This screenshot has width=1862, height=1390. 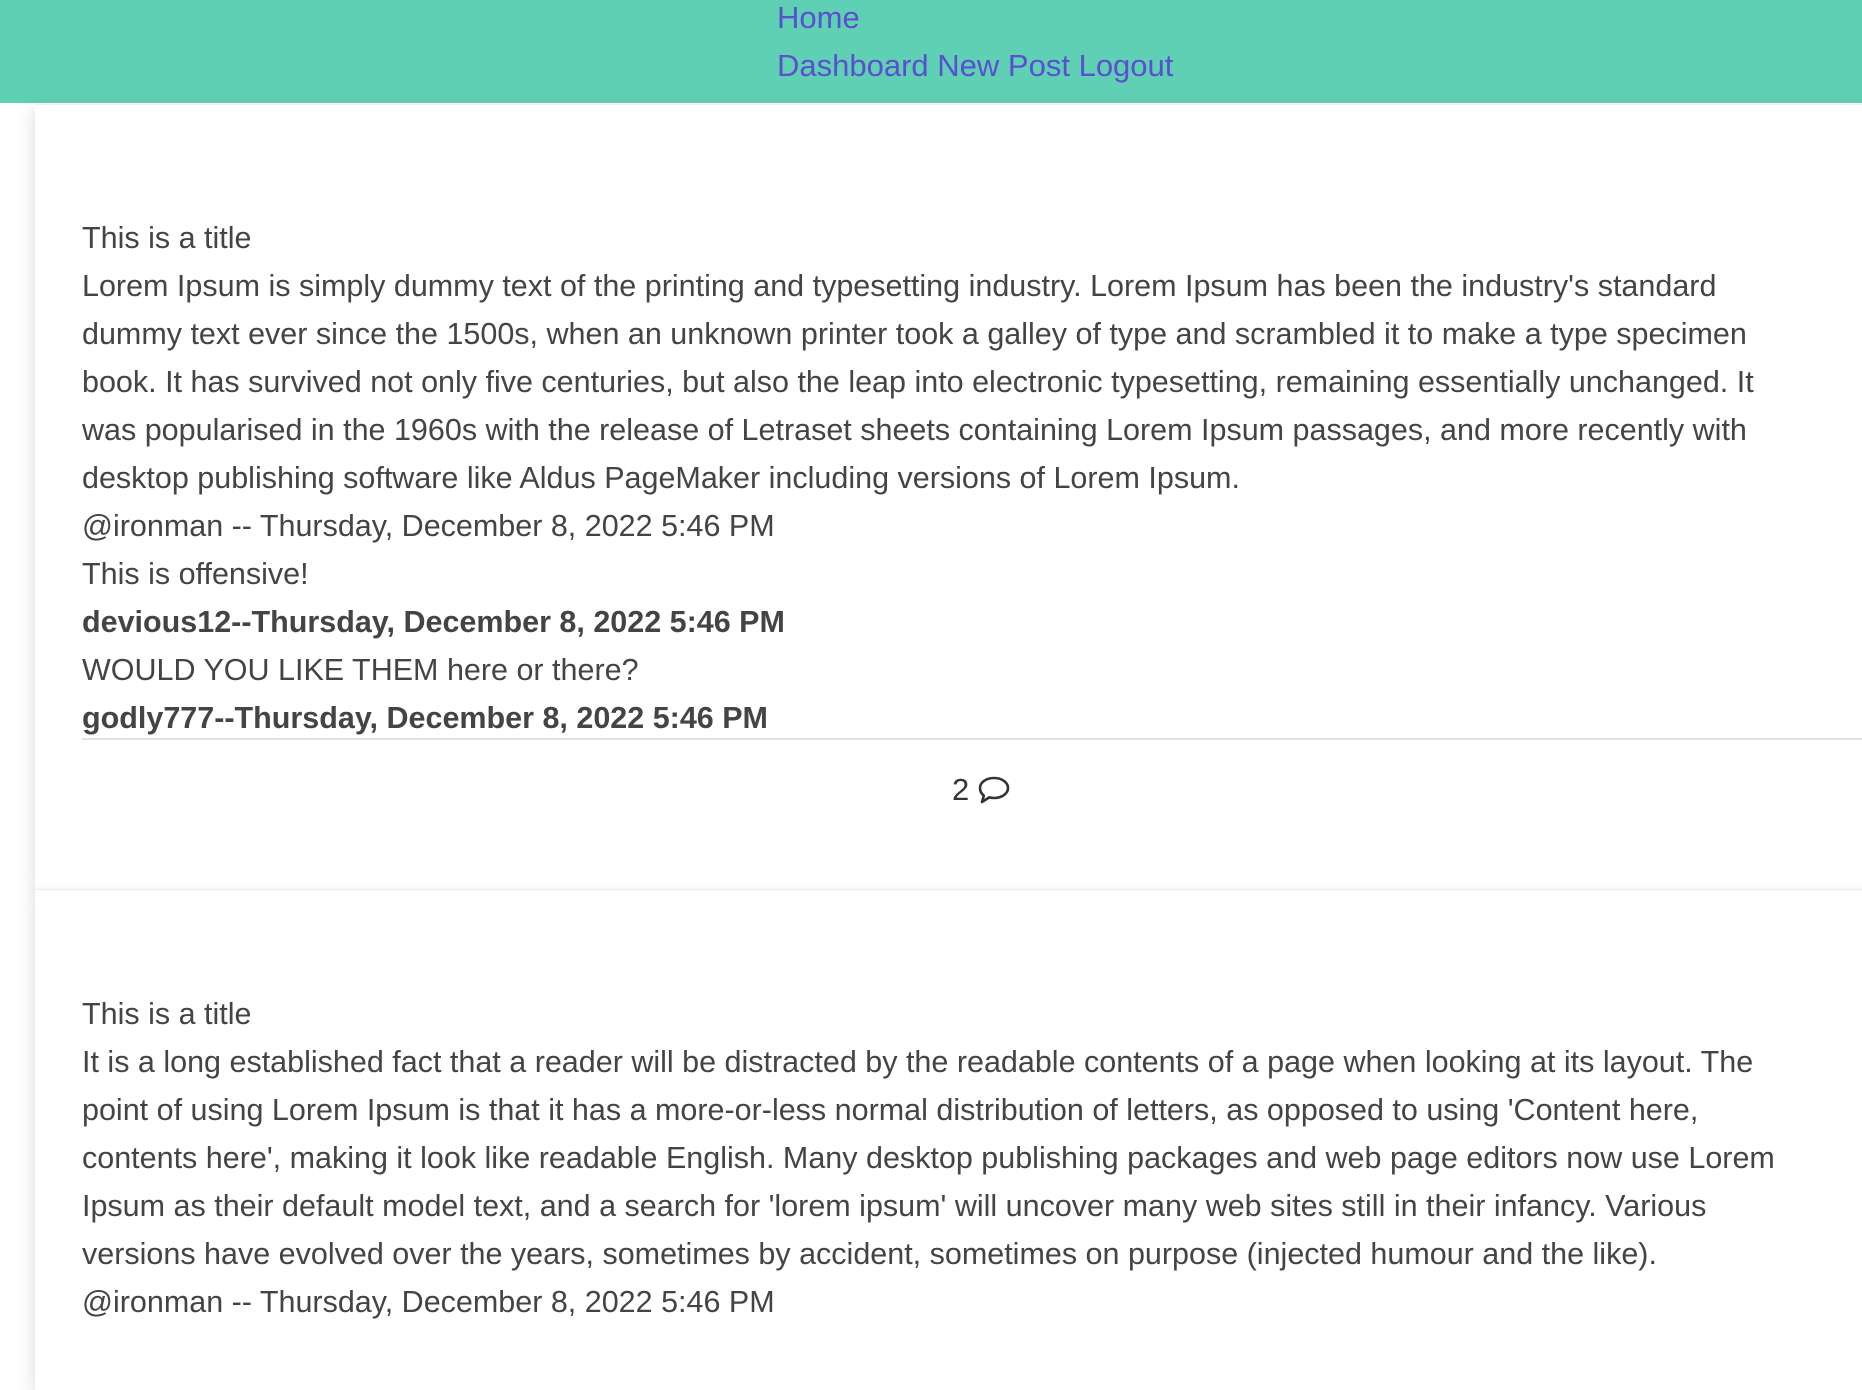 What do you see at coordinates (818, 18) in the screenshot?
I see `nav-home-link: Home` at bounding box center [818, 18].